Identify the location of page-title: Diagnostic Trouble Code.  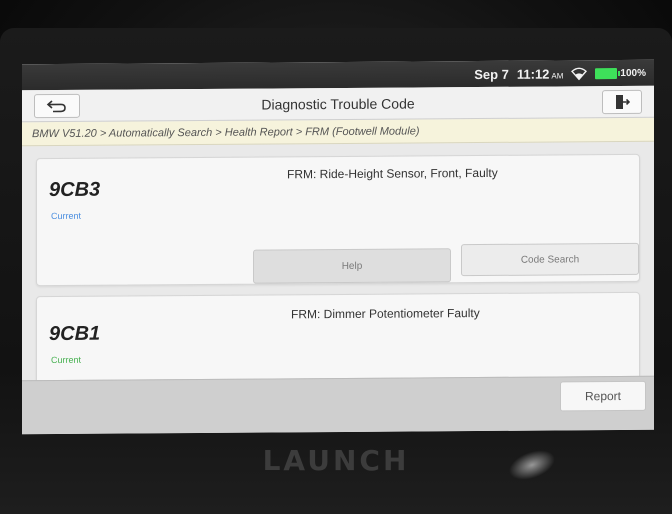
(338, 103).